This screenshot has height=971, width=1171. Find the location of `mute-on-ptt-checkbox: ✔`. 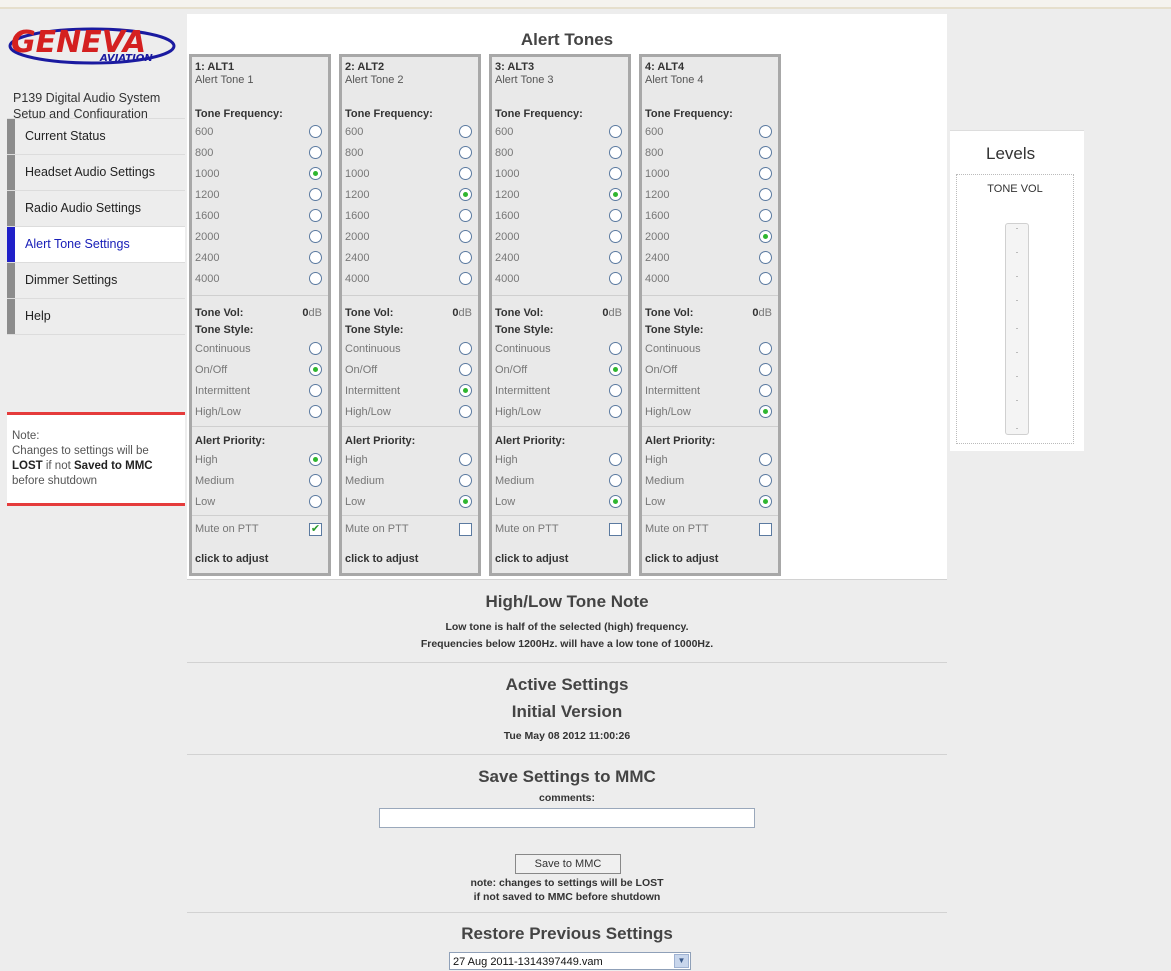

mute-on-ptt-checkbox: ✔ is located at coordinates (315, 529).